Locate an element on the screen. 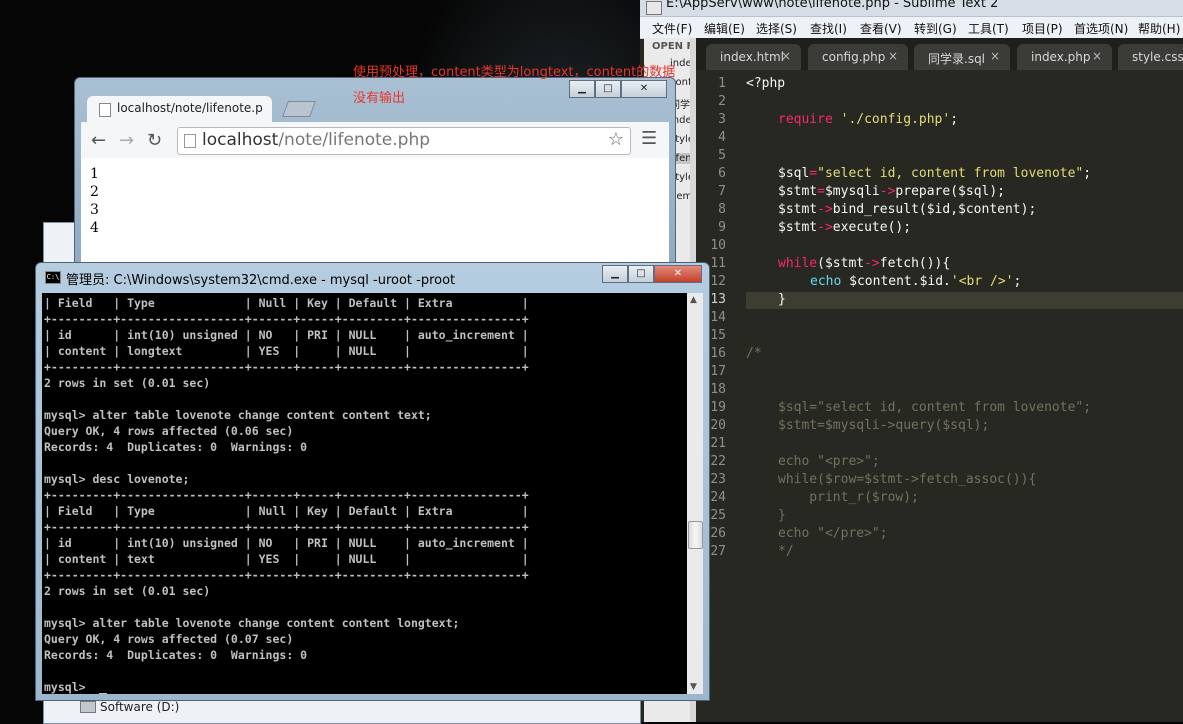 The width and height of the screenshot is (1183, 724). code-token: $mysqli is located at coordinates (852, 191).